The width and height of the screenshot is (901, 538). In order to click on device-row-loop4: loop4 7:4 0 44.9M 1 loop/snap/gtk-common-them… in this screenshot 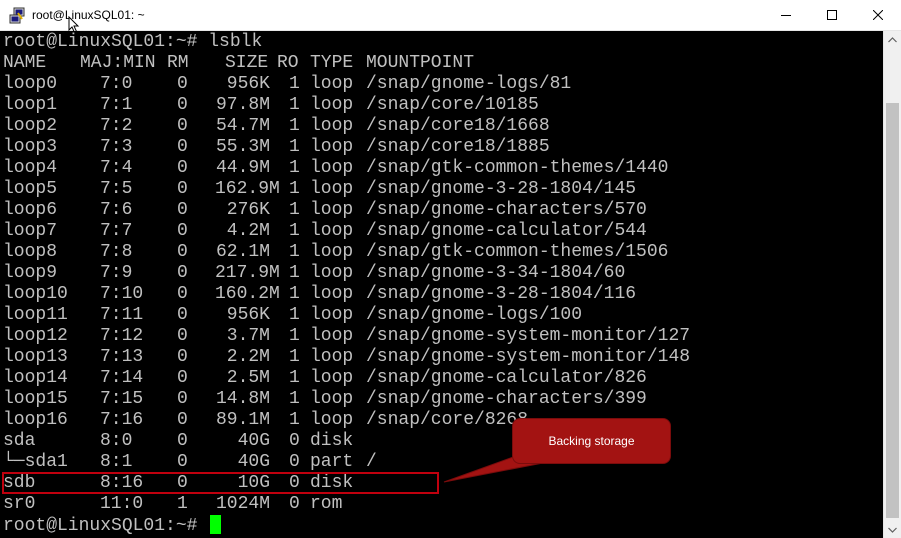, I will do `click(438, 168)`.